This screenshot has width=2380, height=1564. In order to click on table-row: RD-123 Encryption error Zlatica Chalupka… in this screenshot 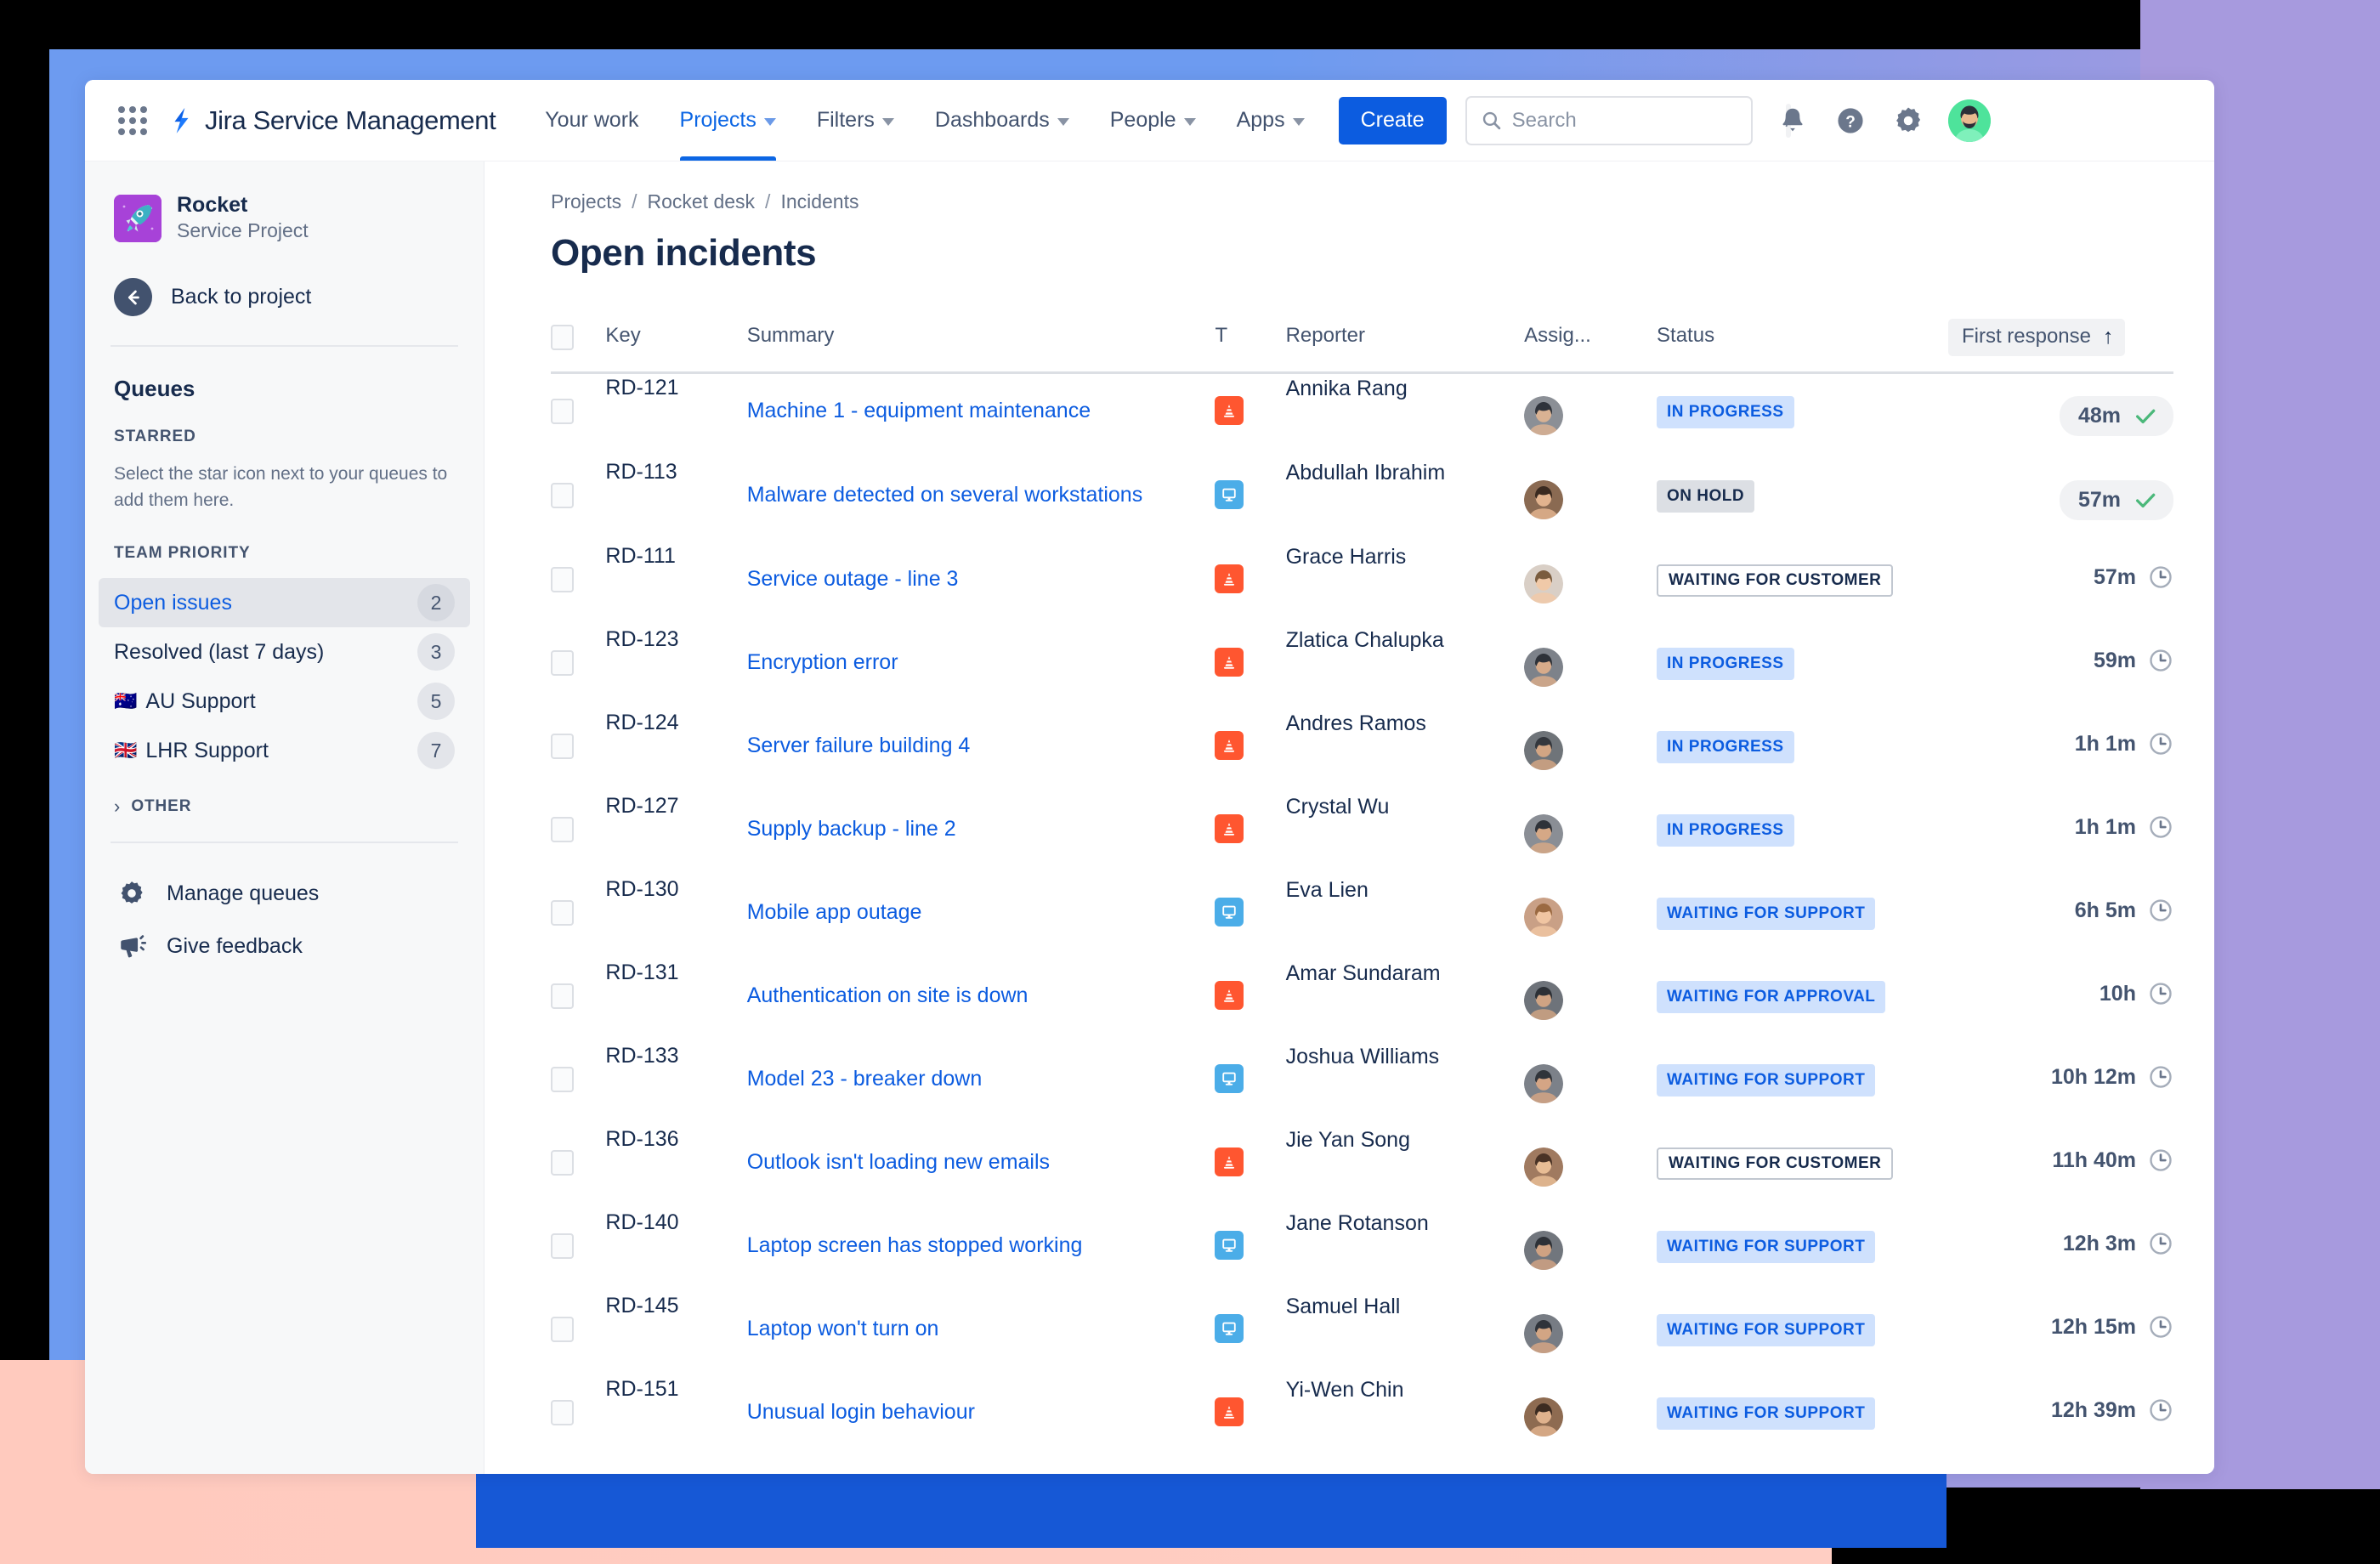, I will do `click(1362, 667)`.